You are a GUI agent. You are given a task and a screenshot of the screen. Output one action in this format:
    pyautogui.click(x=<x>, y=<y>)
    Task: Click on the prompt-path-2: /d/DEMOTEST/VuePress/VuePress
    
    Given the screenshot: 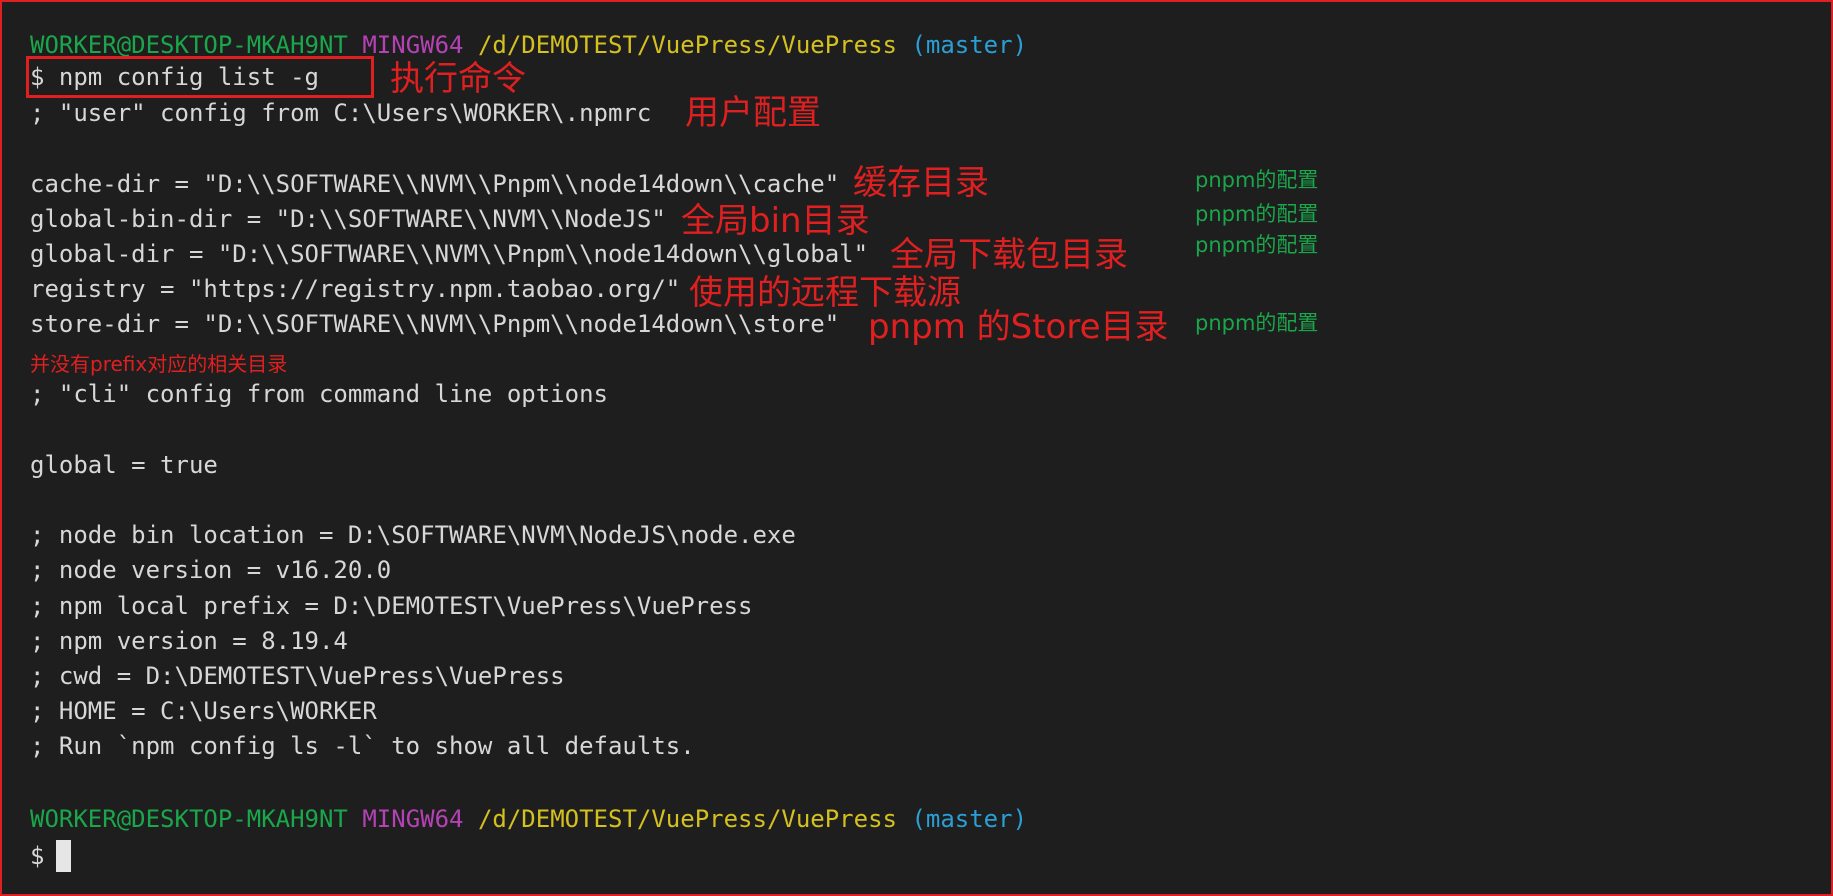 What is the action you would take?
    pyautogui.click(x=687, y=819)
    